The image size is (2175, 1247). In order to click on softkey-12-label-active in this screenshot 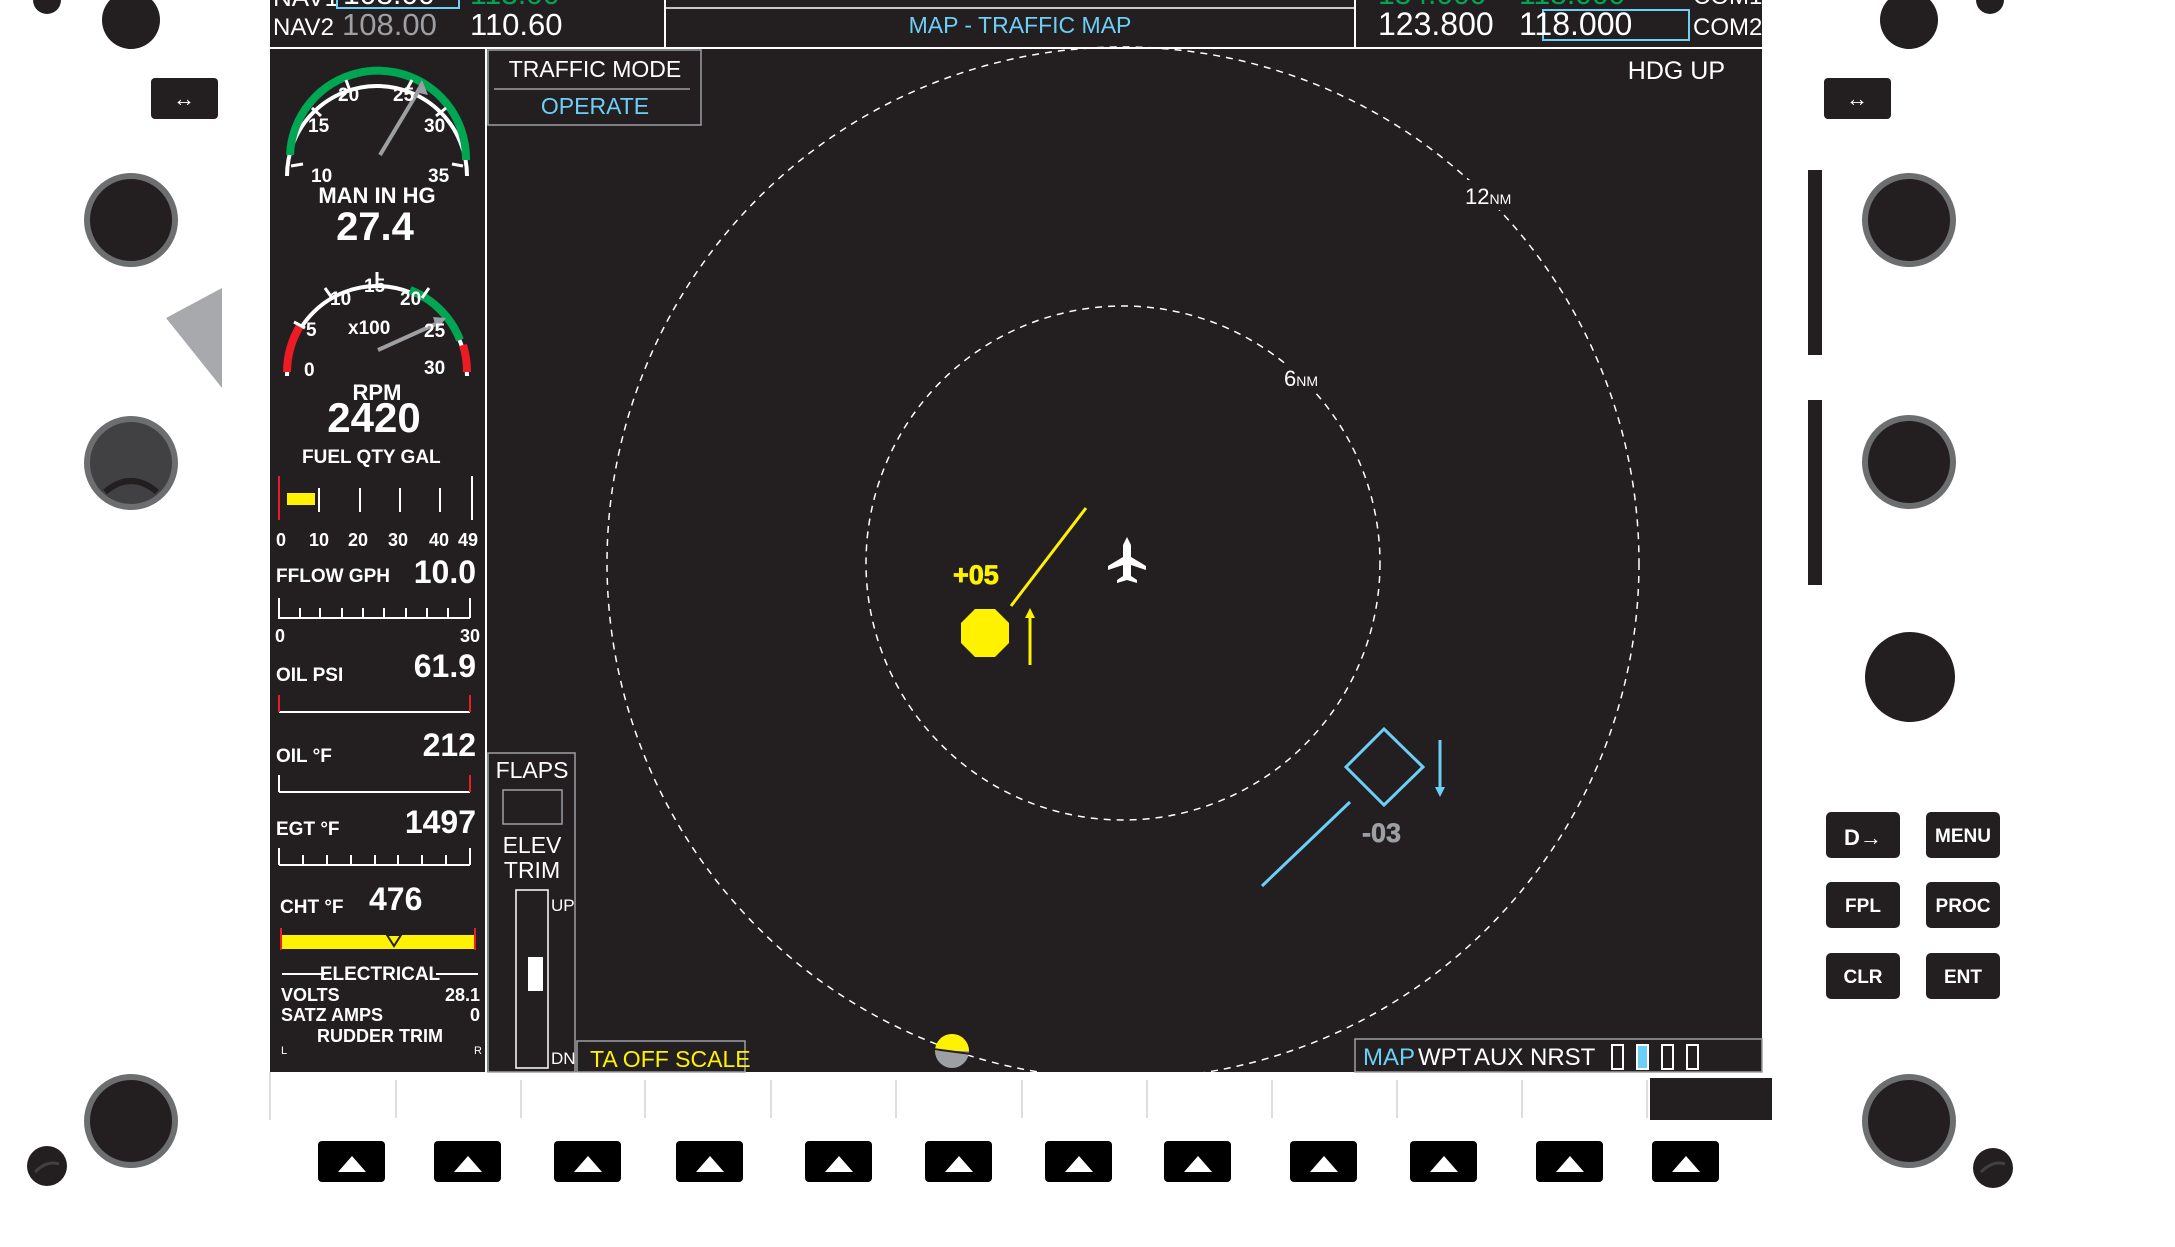, I will do `click(1711, 1099)`.